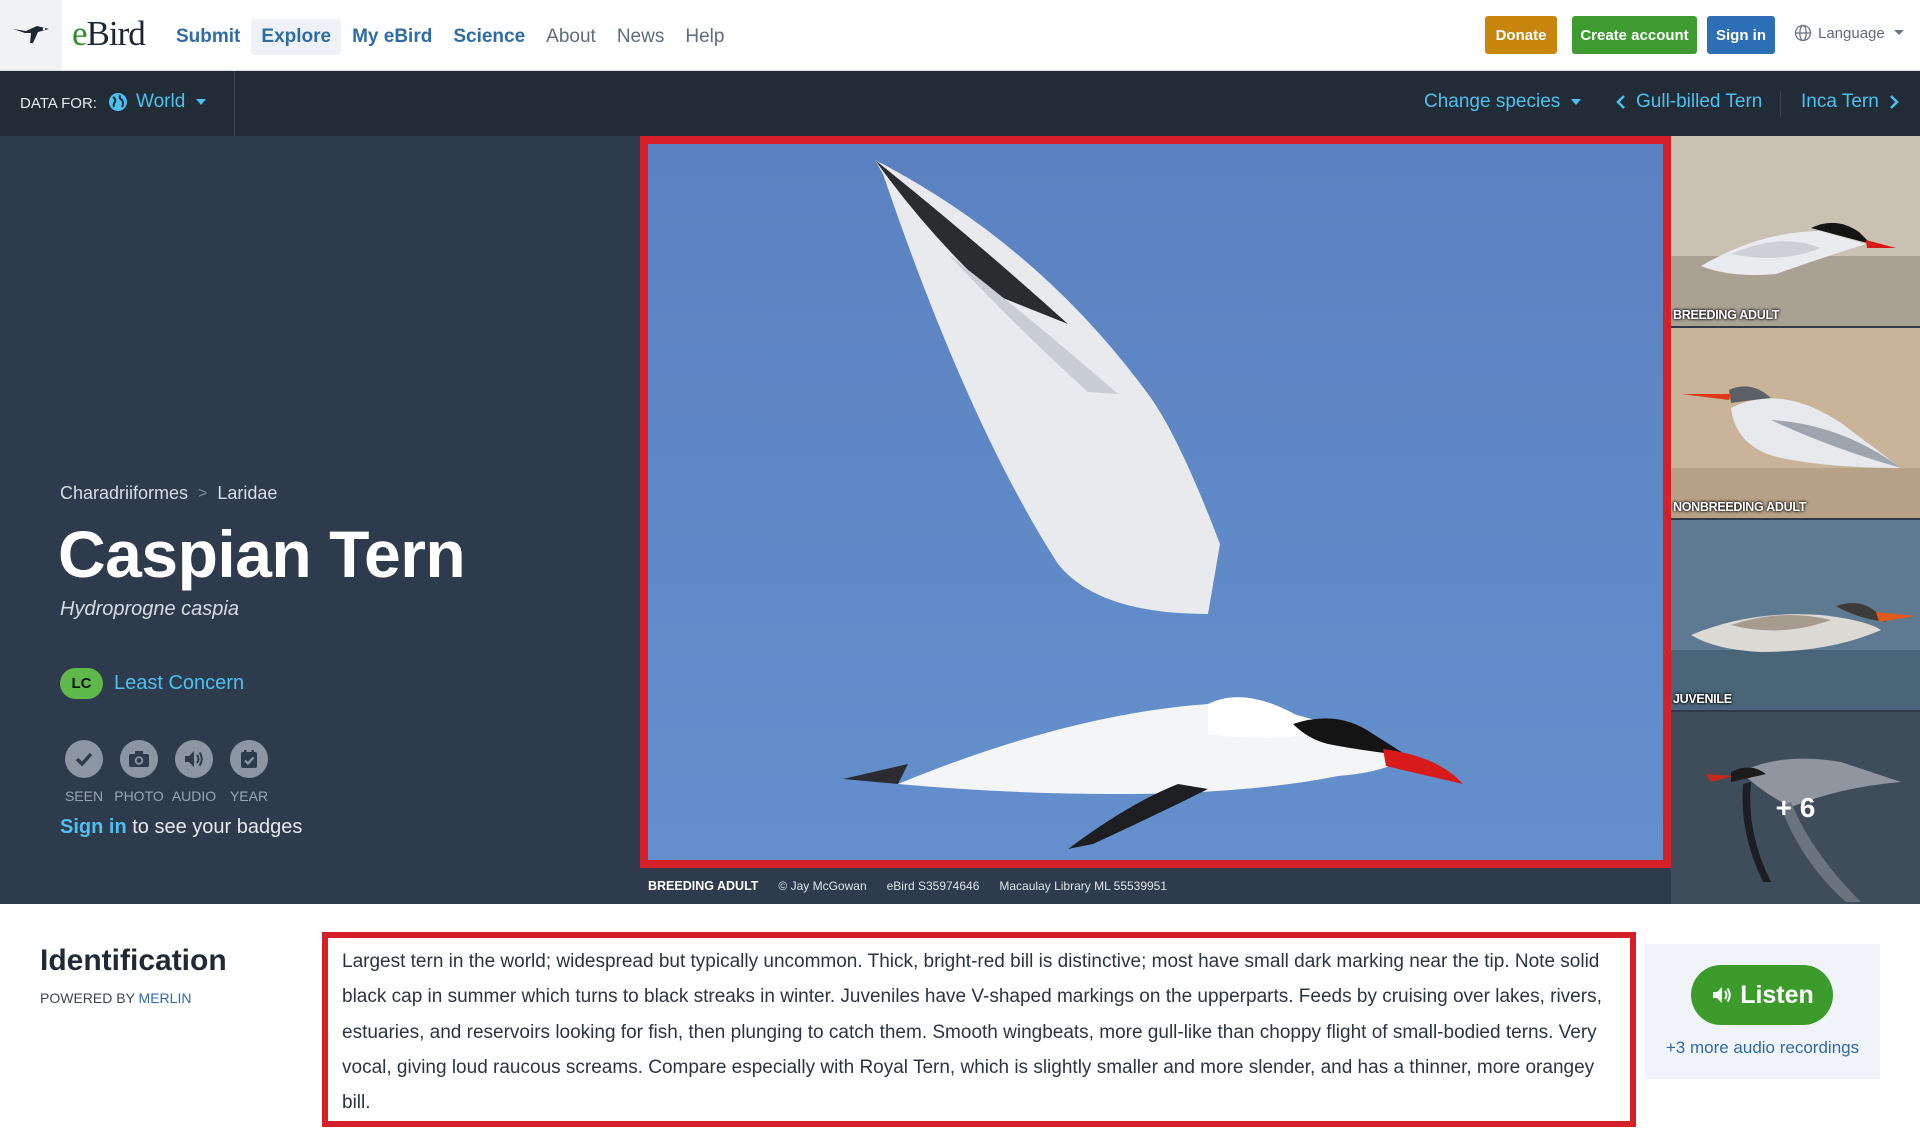 Image resolution: width=1920 pixels, height=1133 pixels. What do you see at coordinates (1762, 1048) in the screenshot?
I see `more-audio-link: +3 more audio recordings` at bounding box center [1762, 1048].